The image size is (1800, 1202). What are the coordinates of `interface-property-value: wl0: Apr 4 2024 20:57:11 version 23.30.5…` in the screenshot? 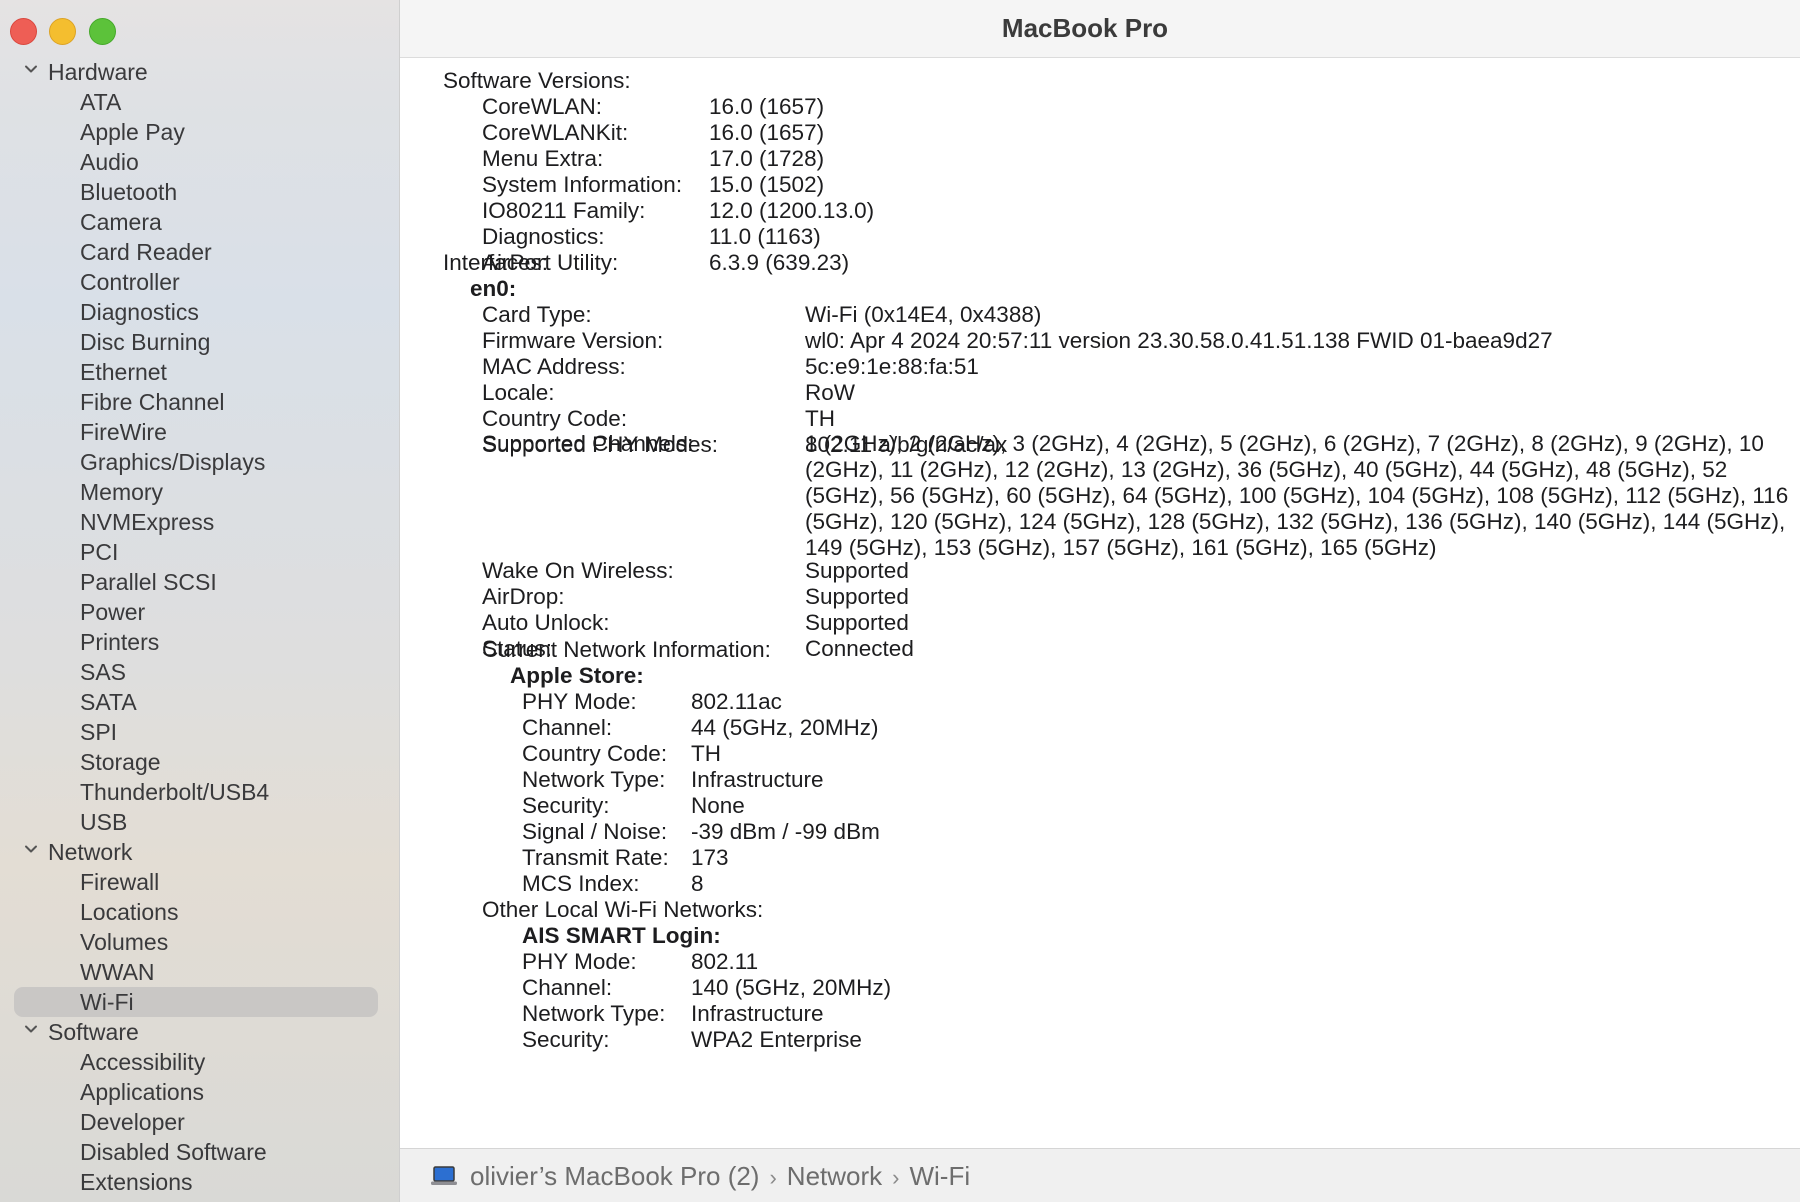 It's located at (1179, 340).